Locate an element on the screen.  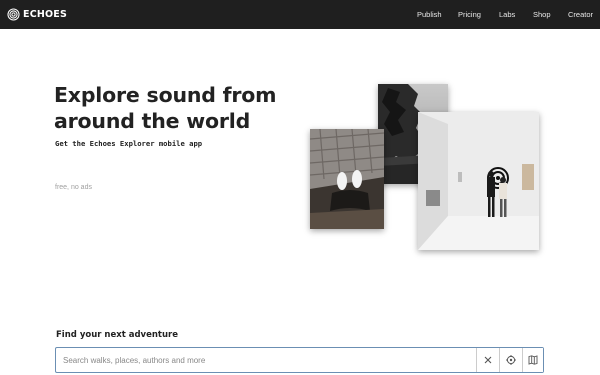
clear-search-button is located at coordinates (487, 360).